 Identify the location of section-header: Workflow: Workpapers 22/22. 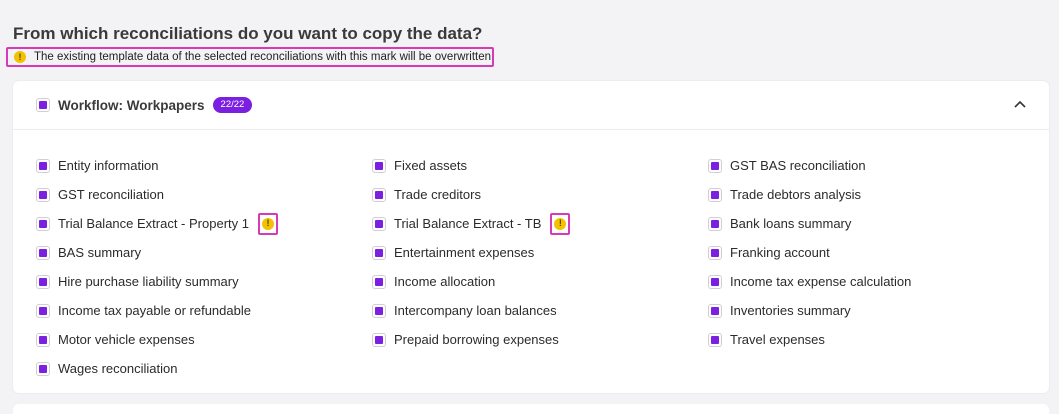
(531, 105).